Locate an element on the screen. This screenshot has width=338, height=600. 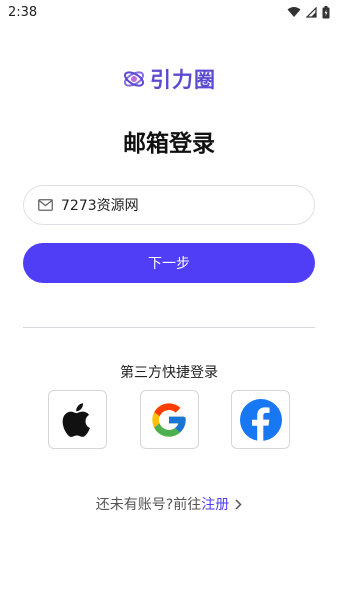
google-icon is located at coordinates (169, 419).